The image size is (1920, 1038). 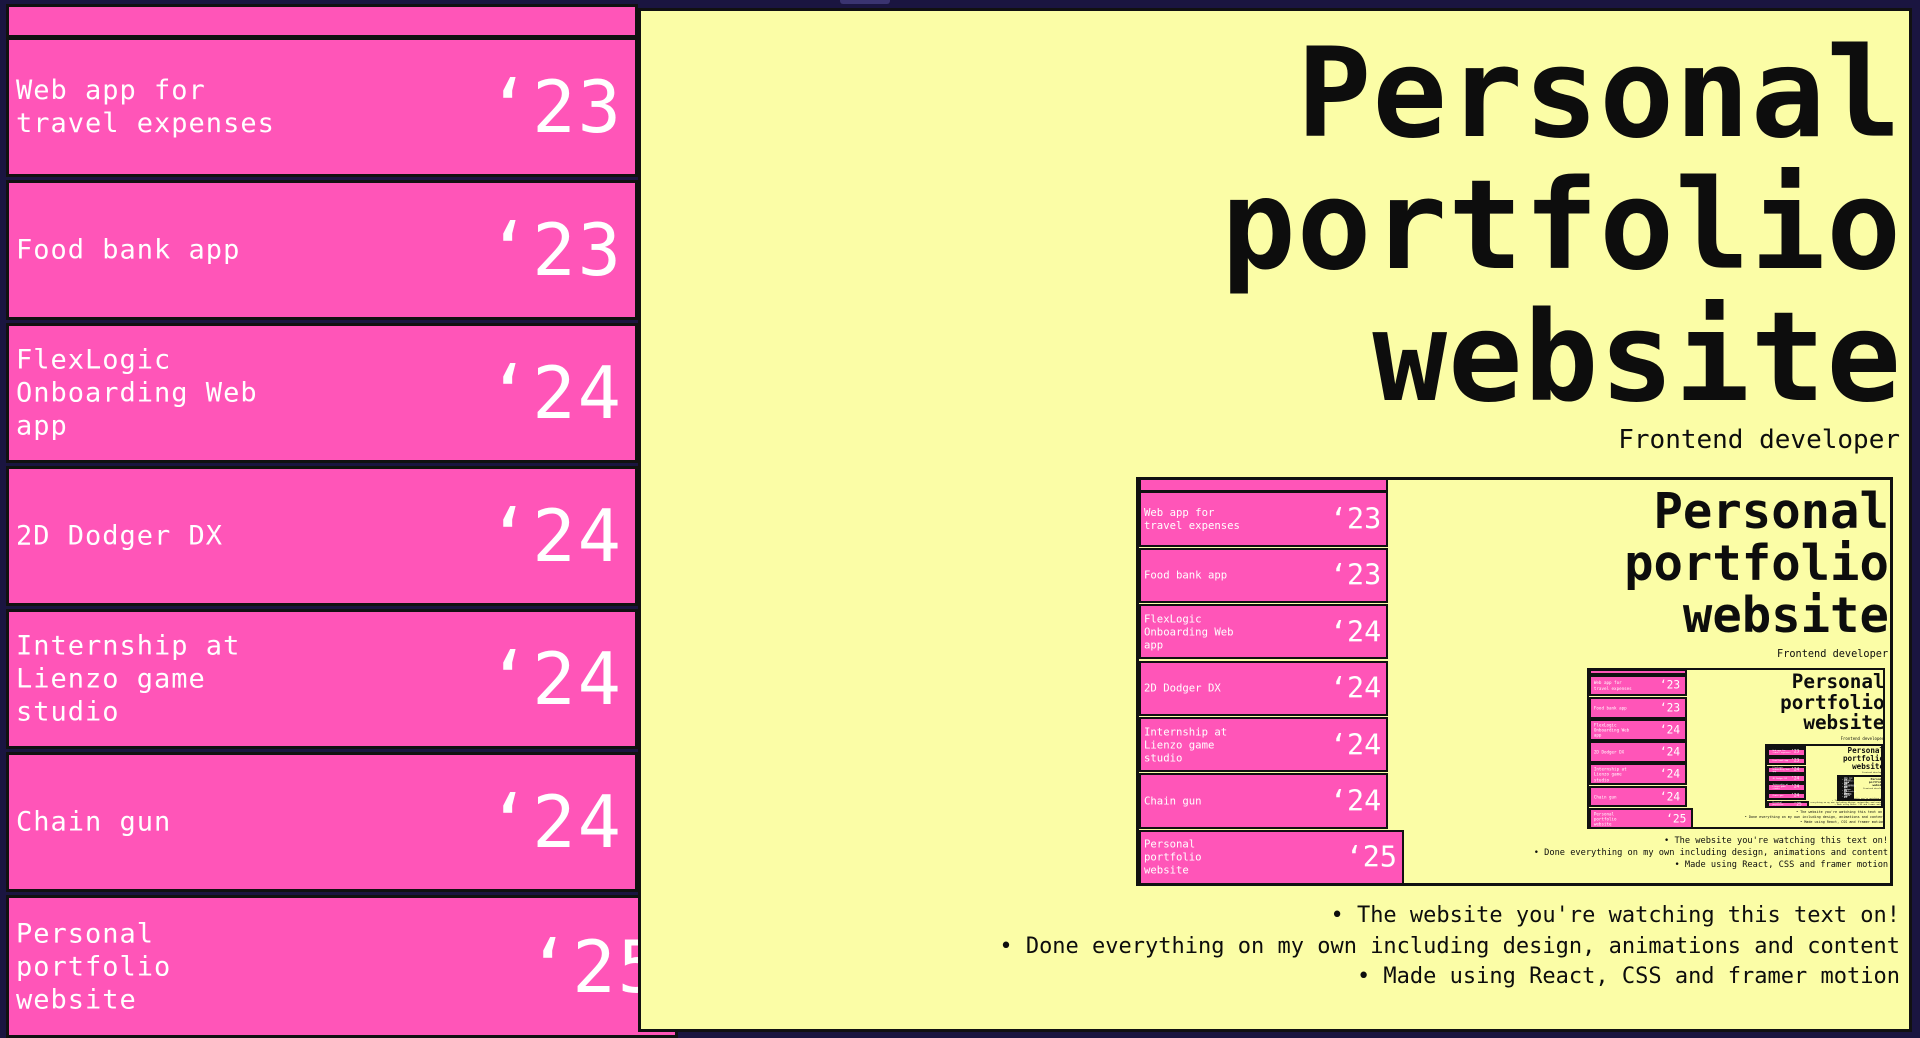 What do you see at coordinates (342, 966) in the screenshot?
I see `project-list-item-active: Personal portfolio website ‘25` at bounding box center [342, 966].